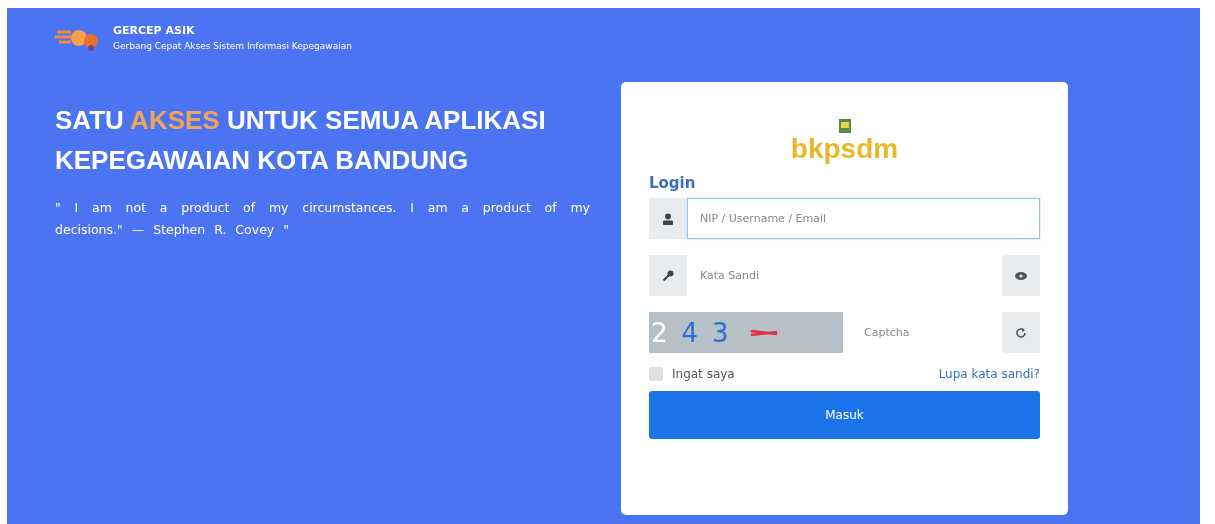 This screenshot has height=524, width=1215. I want to click on logo-text: bkpsdm, so click(844, 149).